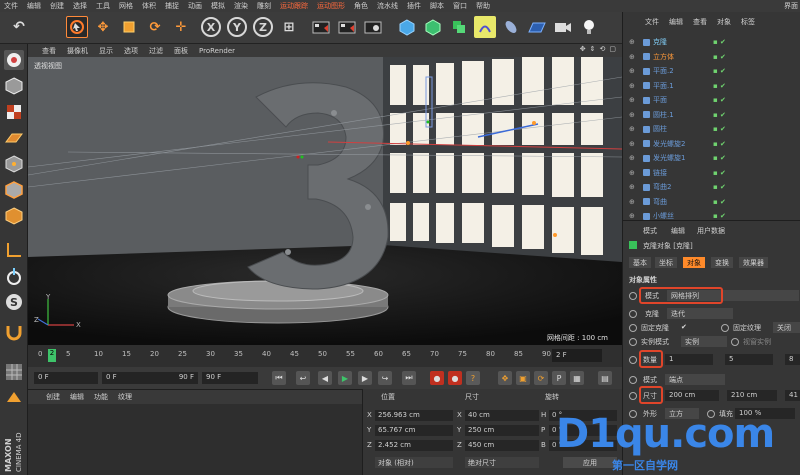 This screenshot has width=800, height=475. I want to click on preview-range-field: 0 F 90 F, so click(150, 378).